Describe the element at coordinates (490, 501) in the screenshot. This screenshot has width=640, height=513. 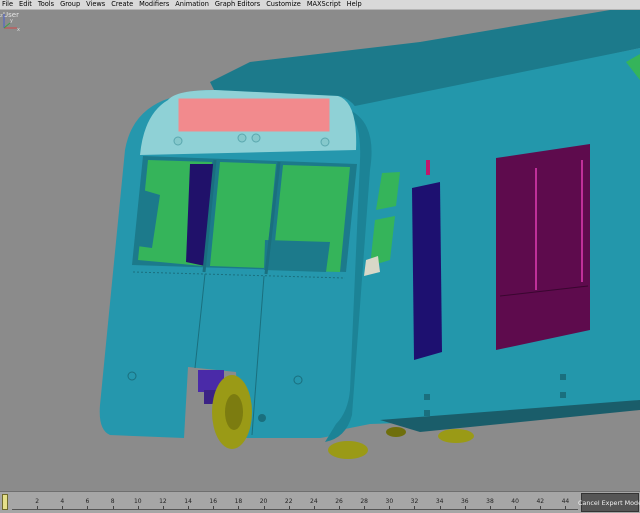
I see `timeline-tick-label: 38` at that location.